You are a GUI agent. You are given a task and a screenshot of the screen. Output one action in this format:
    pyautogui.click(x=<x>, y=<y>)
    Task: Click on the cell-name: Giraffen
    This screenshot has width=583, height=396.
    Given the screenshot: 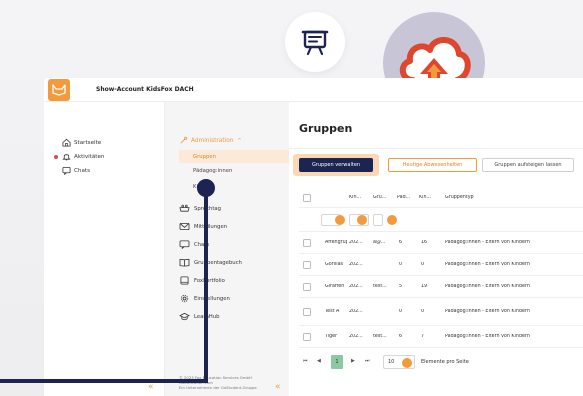 What is the action you would take?
    pyautogui.click(x=335, y=286)
    